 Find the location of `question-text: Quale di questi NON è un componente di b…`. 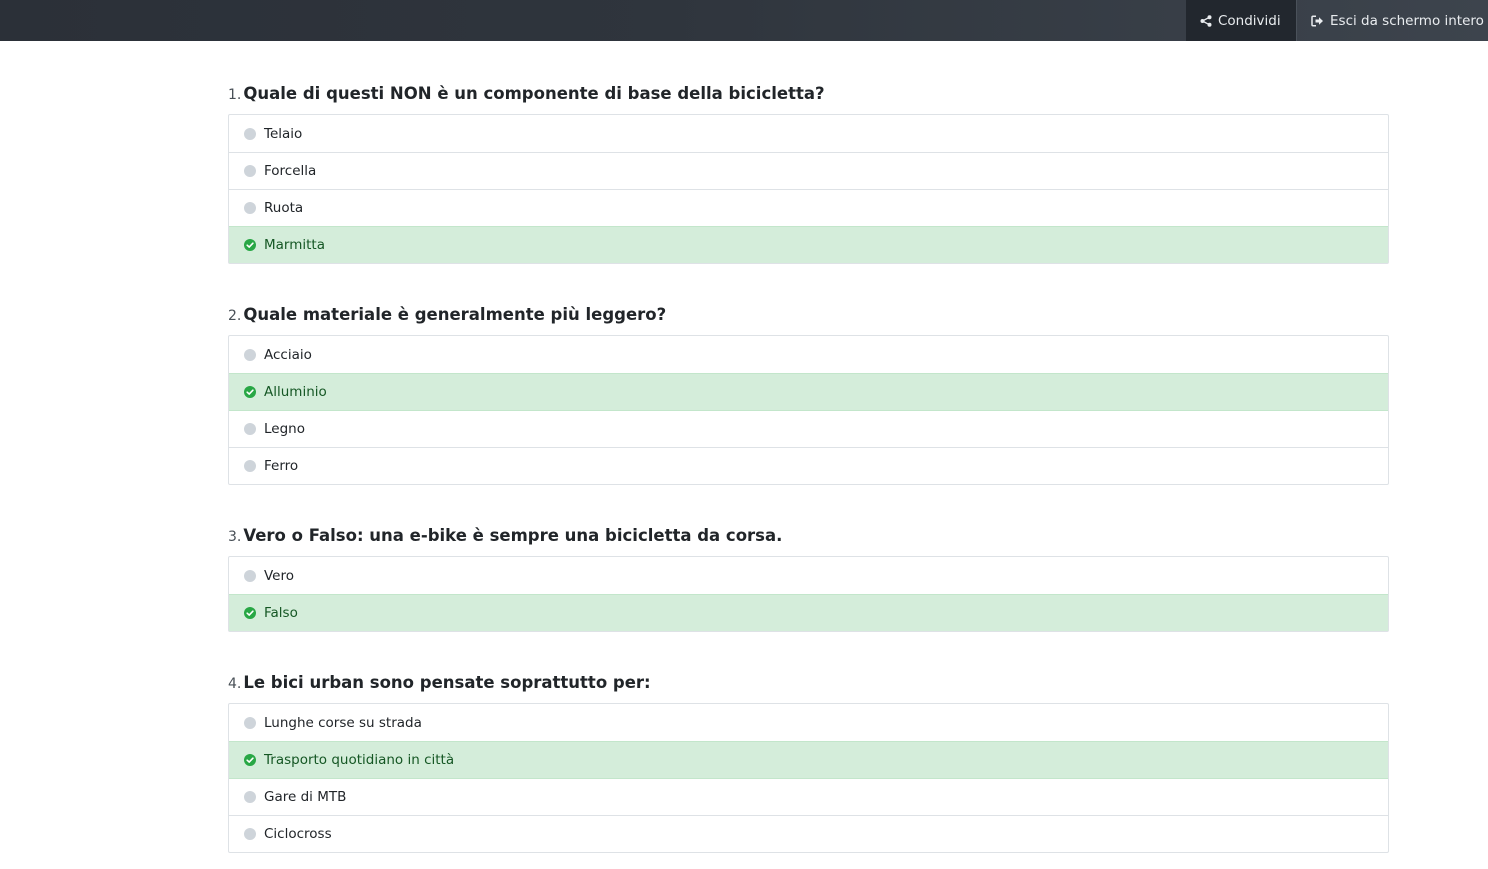

question-text: Quale di questi NON è un componente di b… is located at coordinates (534, 93).